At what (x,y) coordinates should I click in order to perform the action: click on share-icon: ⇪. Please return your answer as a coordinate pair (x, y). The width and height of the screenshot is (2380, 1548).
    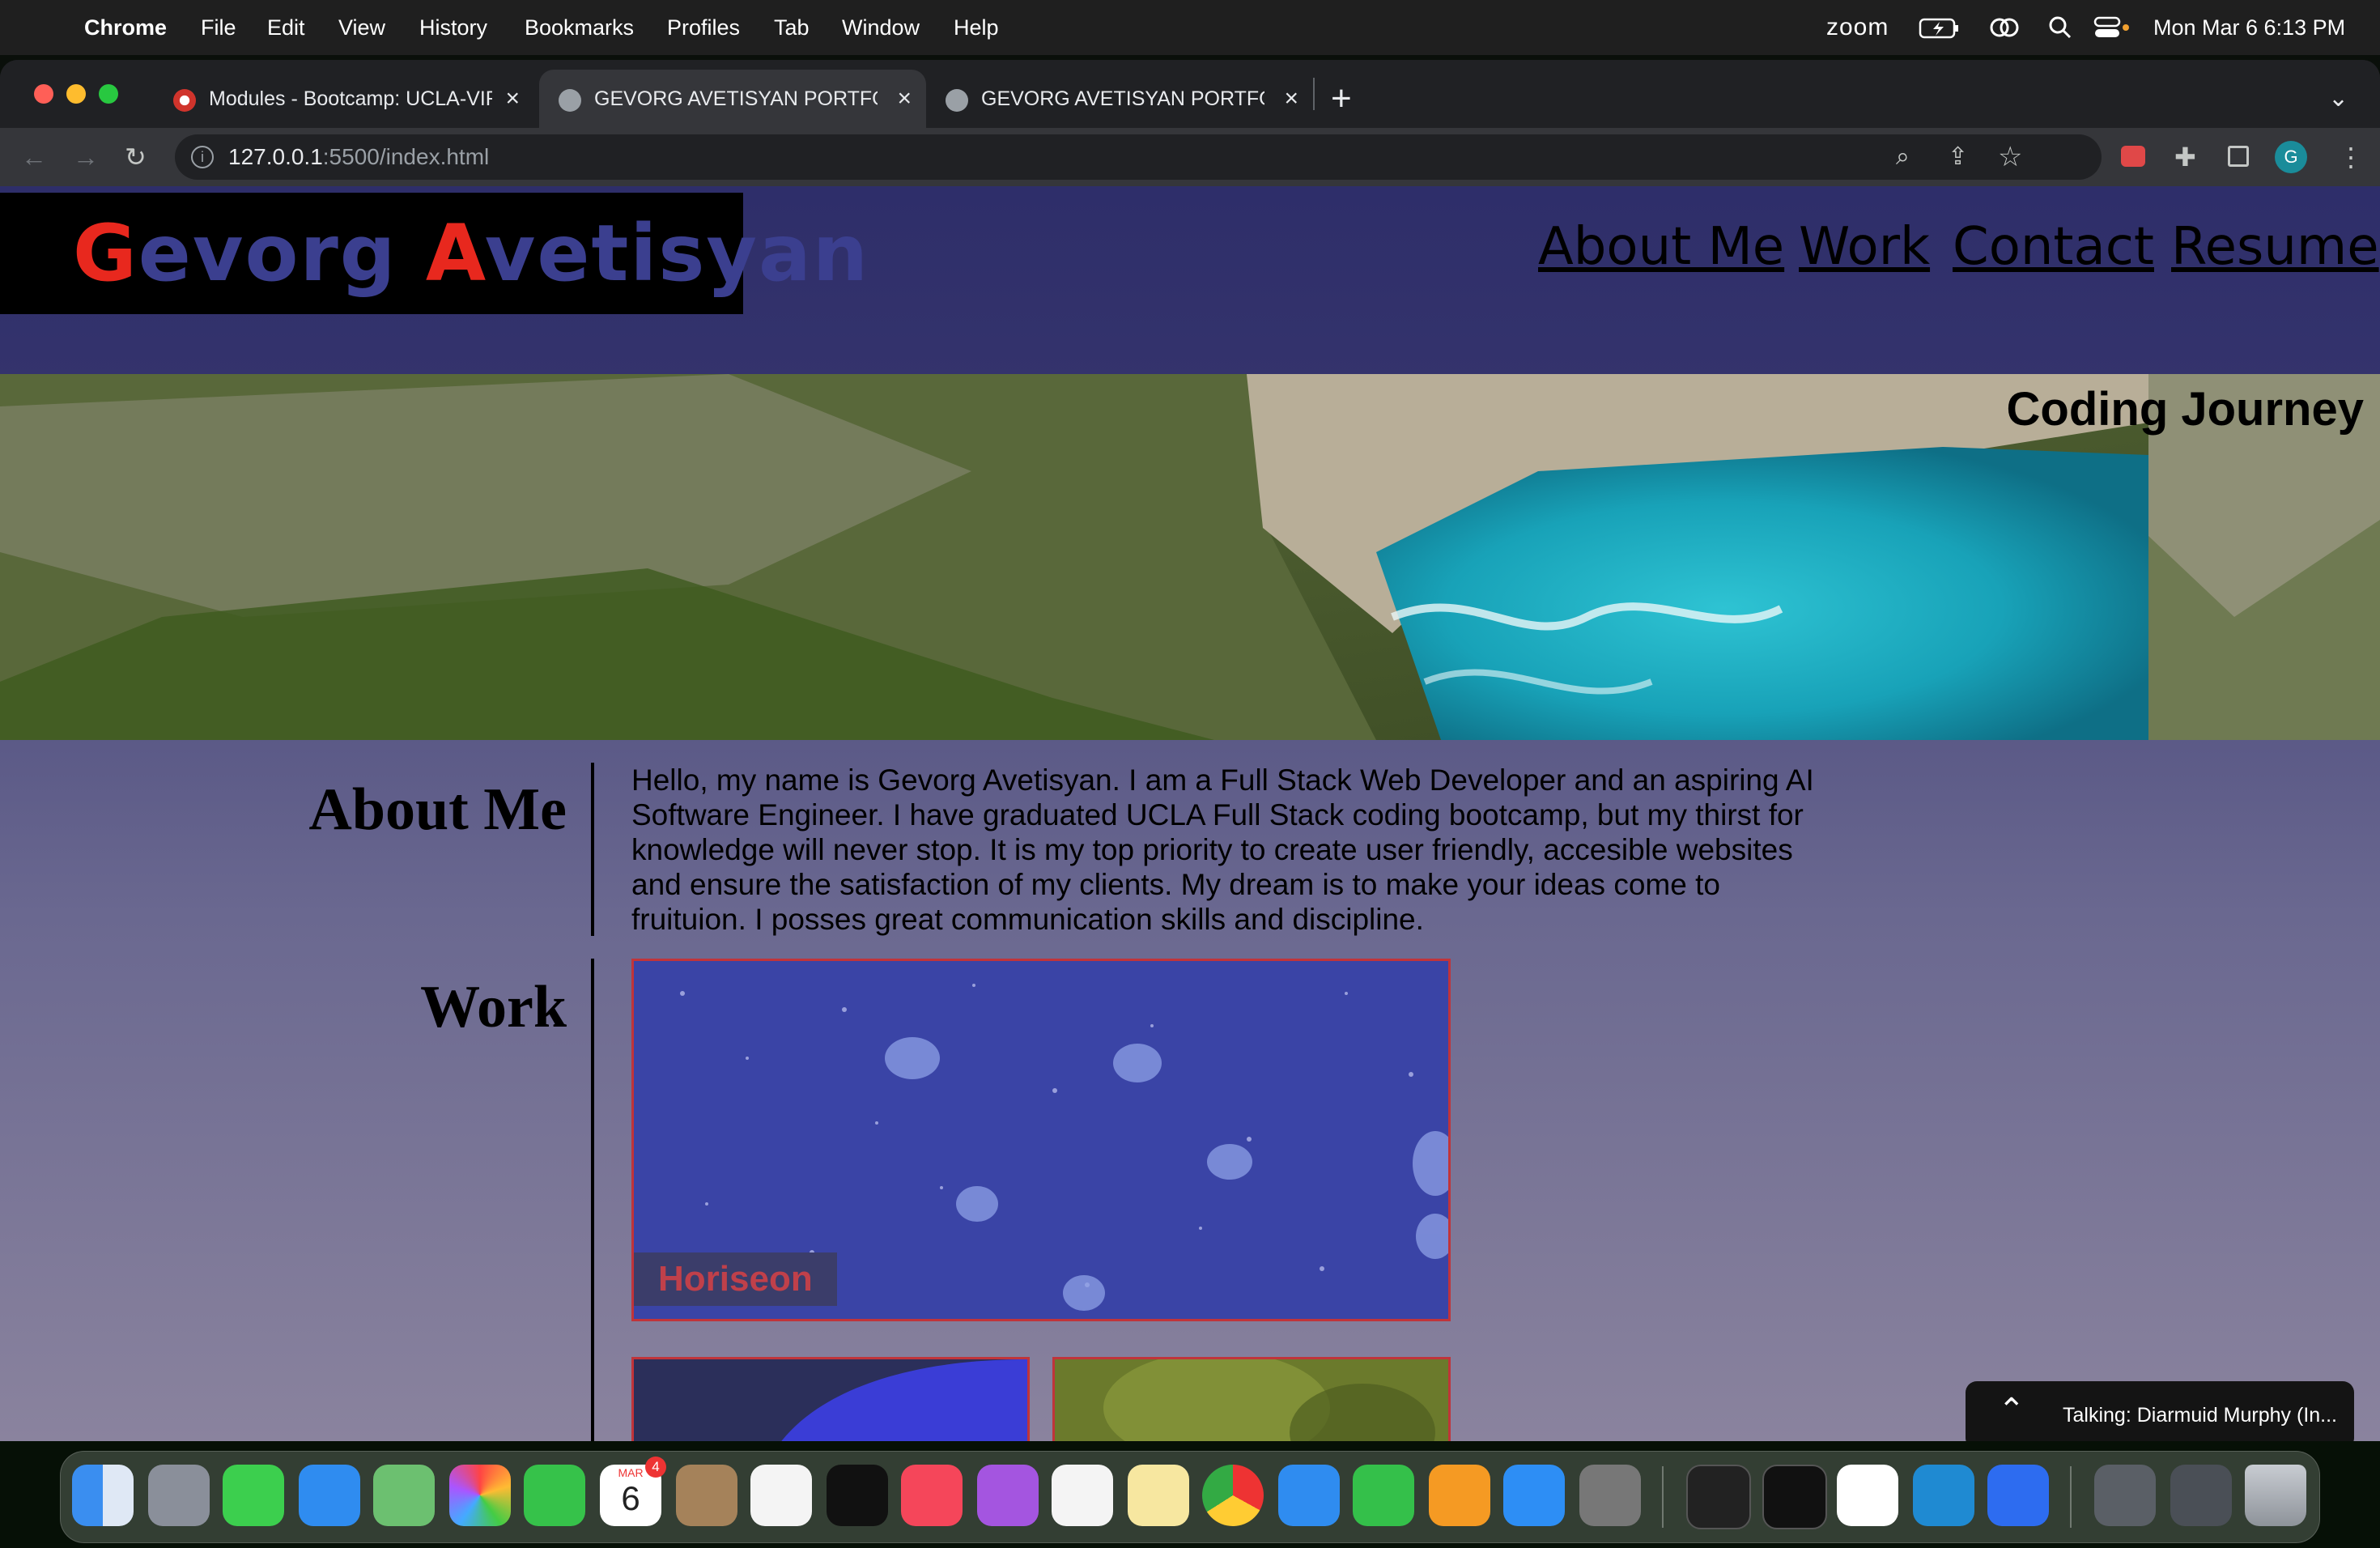
    Looking at the image, I should click on (1958, 157).